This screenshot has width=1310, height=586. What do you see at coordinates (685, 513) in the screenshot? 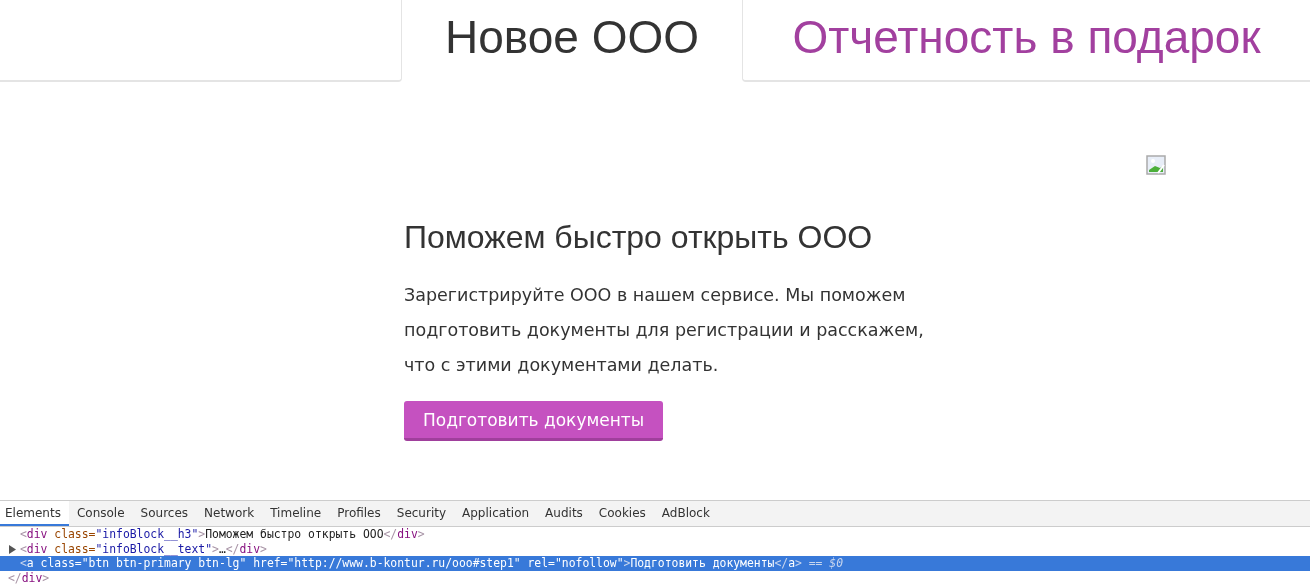
I see `devtools-tab: AdBlock` at bounding box center [685, 513].